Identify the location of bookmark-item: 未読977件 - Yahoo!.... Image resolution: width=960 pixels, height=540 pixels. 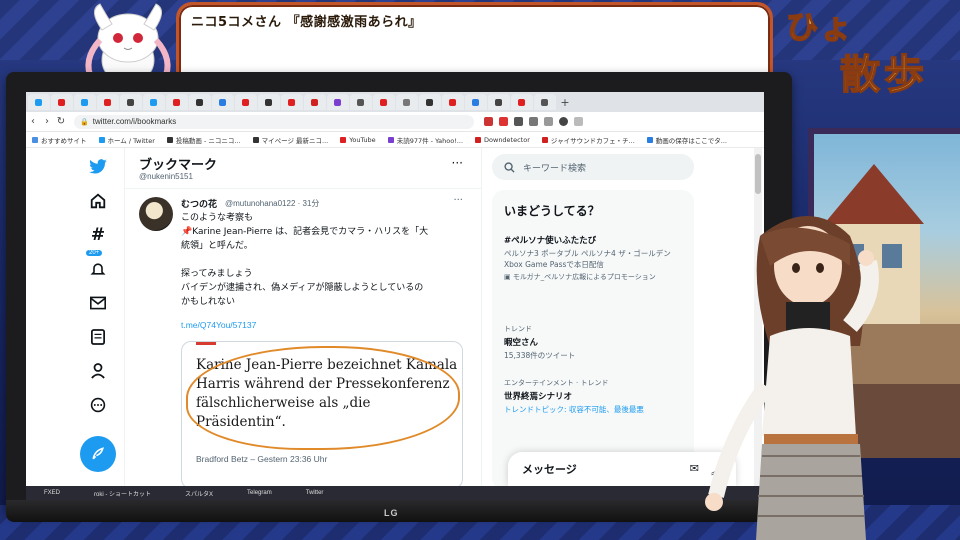
(425, 140).